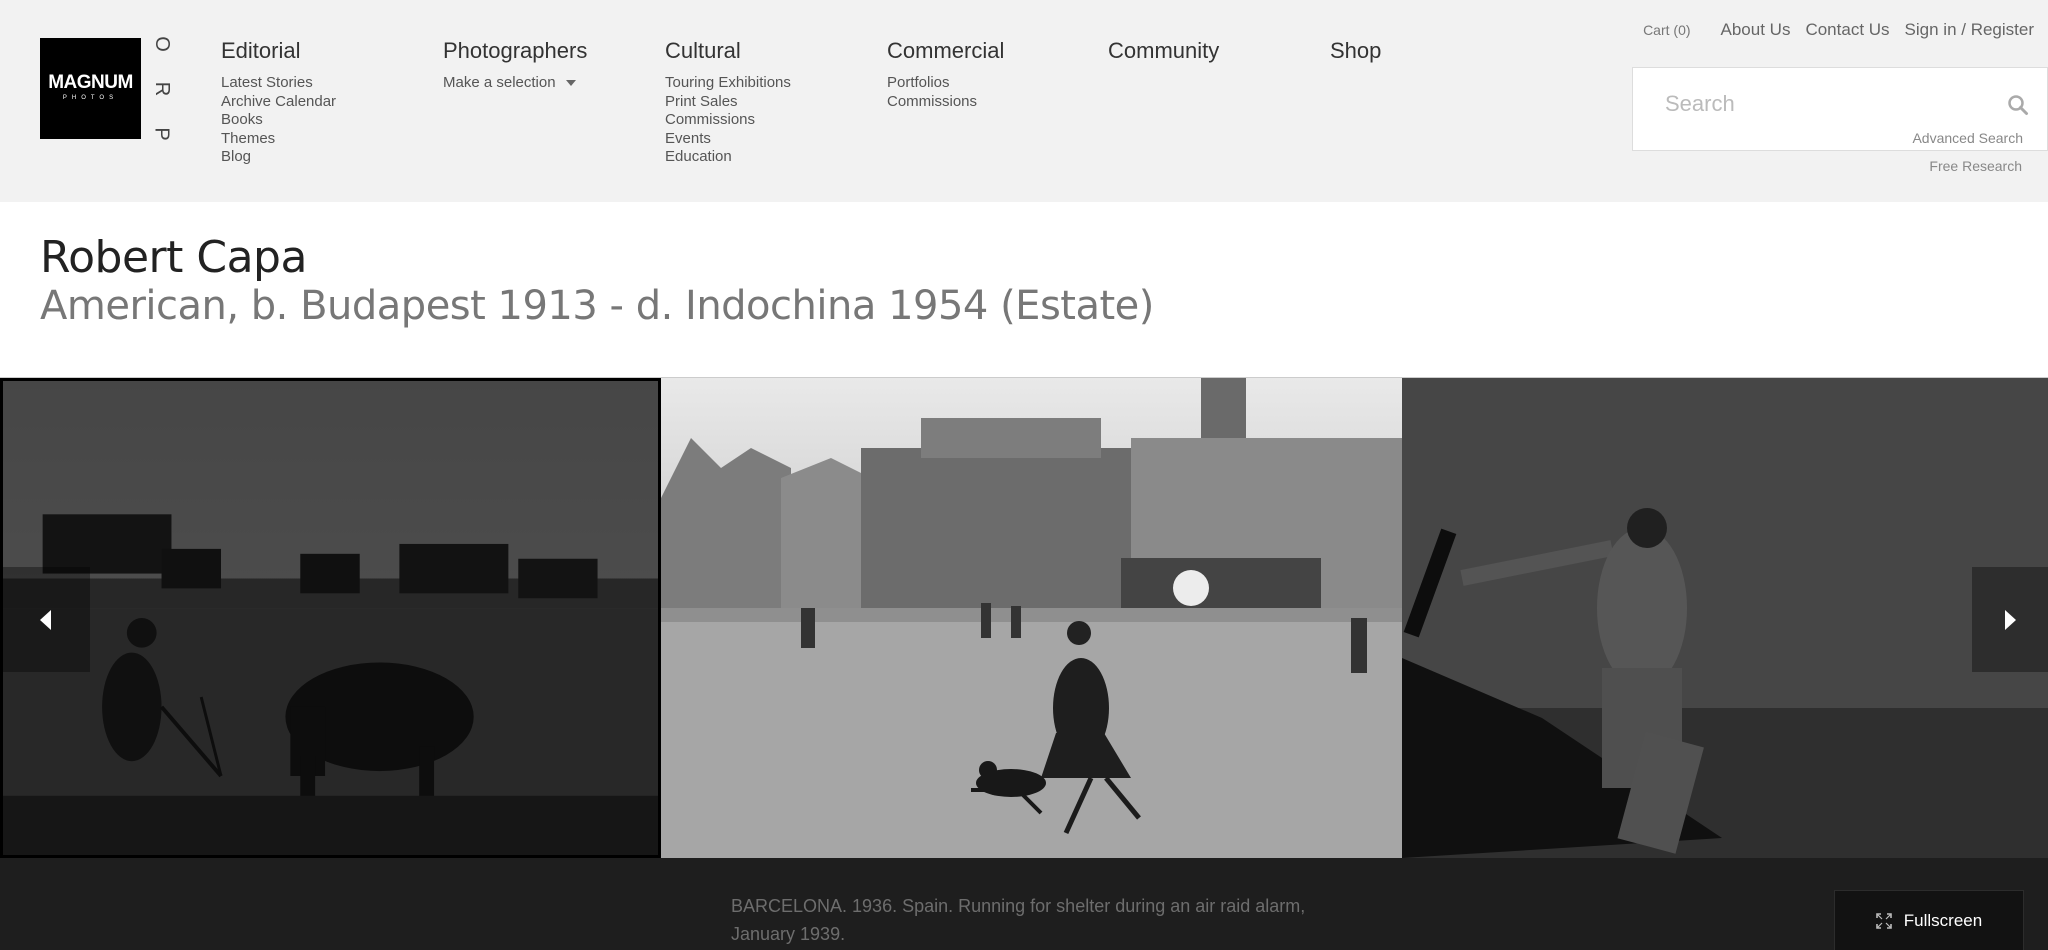 The width and height of the screenshot is (2048, 950). What do you see at coordinates (775, 51) in the screenshot?
I see `nav-cultural-heading: Cultural` at bounding box center [775, 51].